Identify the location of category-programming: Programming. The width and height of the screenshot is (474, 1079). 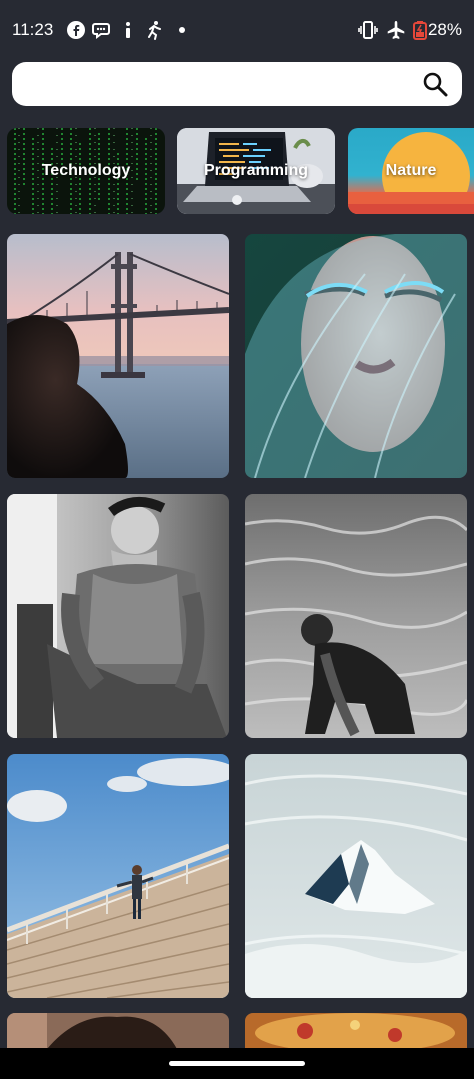
(256, 171).